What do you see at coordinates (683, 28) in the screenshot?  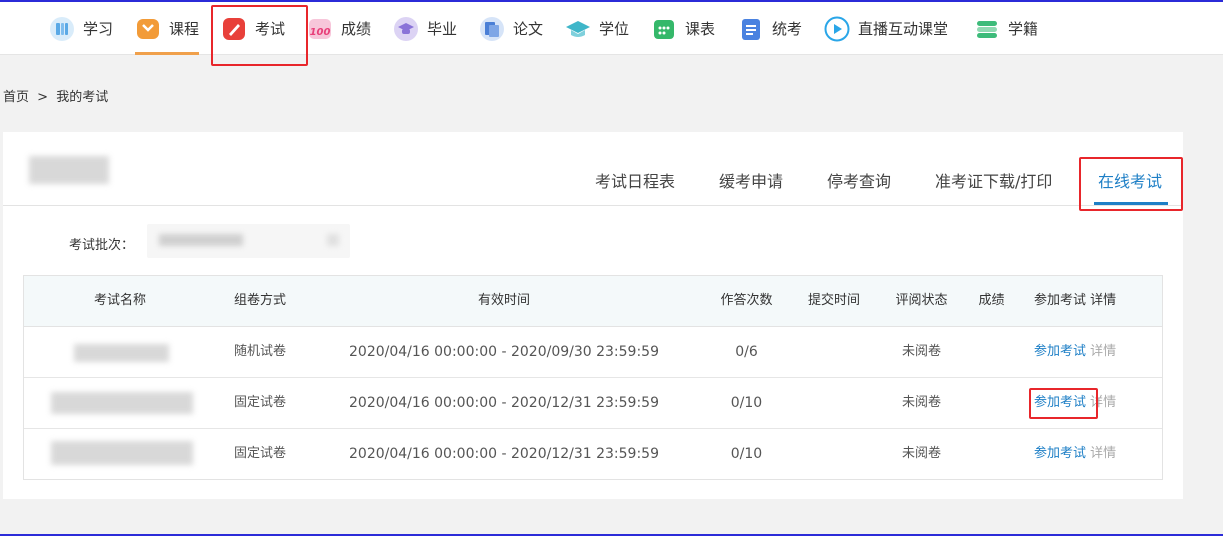 I see `nav-item-timetable: 课表` at bounding box center [683, 28].